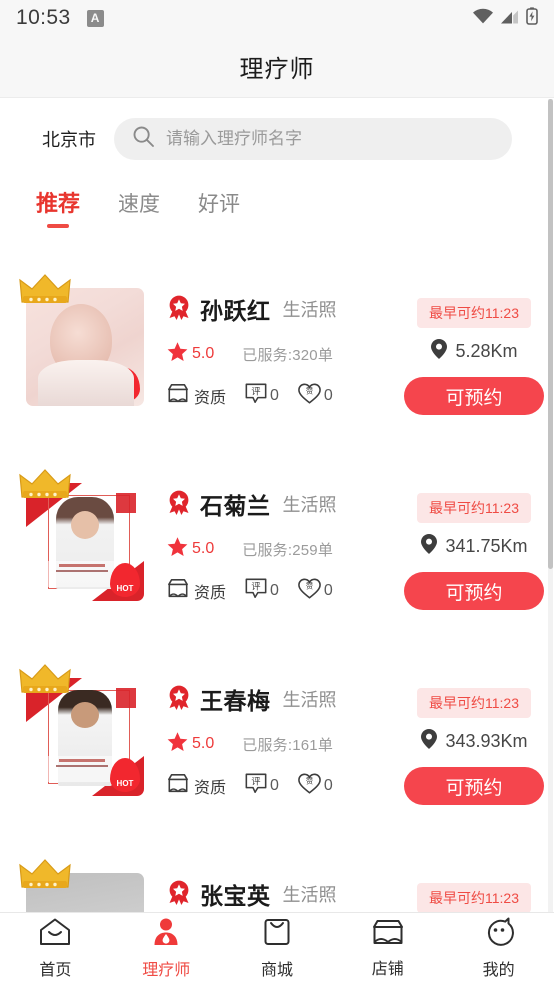 The height and width of the screenshot is (984, 554). I want to click on therapist-name: 王春梅, so click(235, 701).